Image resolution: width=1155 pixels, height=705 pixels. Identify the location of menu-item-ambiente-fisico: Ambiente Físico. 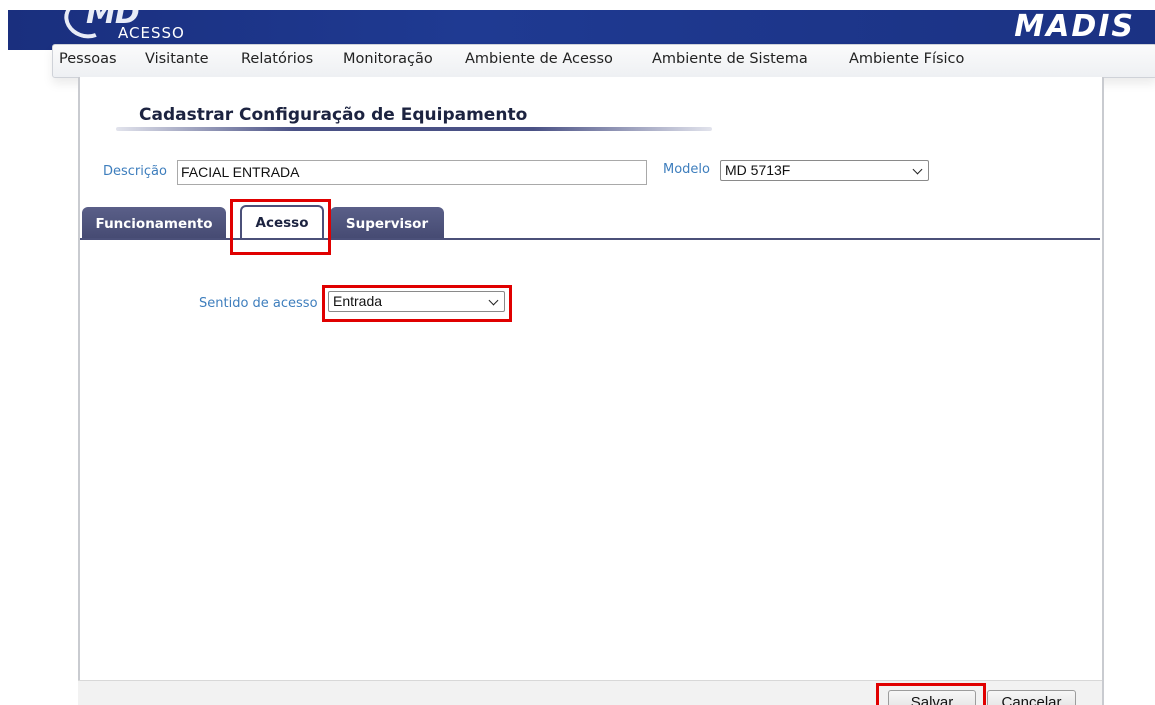
(906, 59).